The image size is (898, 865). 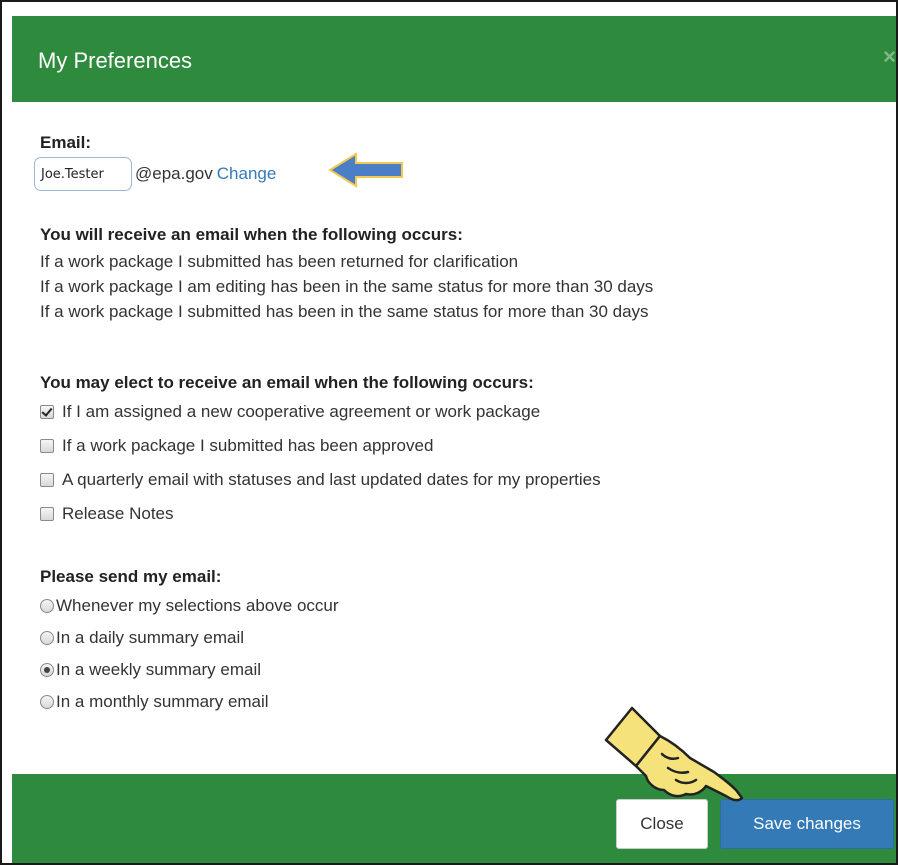 What do you see at coordinates (115, 60) in the screenshot?
I see `dialog-title: My Preferences` at bounding box center [115, 60].